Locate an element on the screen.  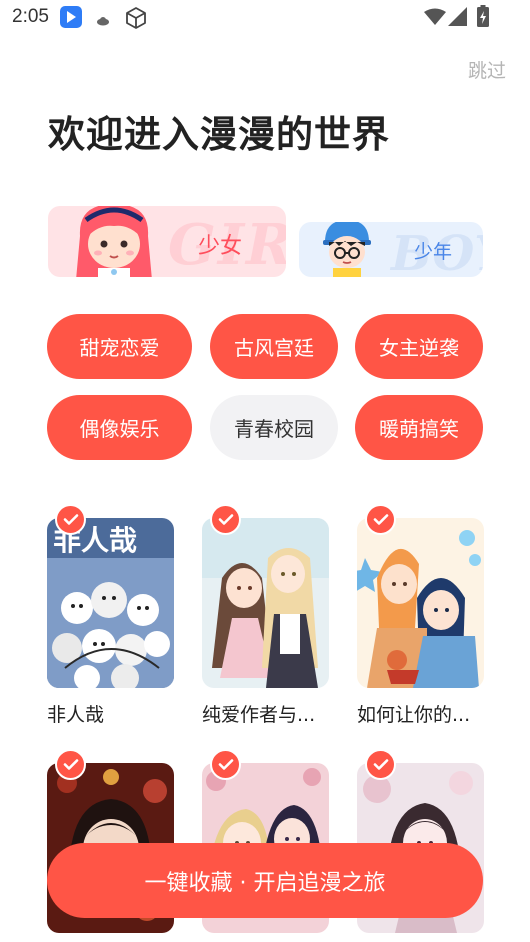
cloud-icon is located at coordinates (103, 20).